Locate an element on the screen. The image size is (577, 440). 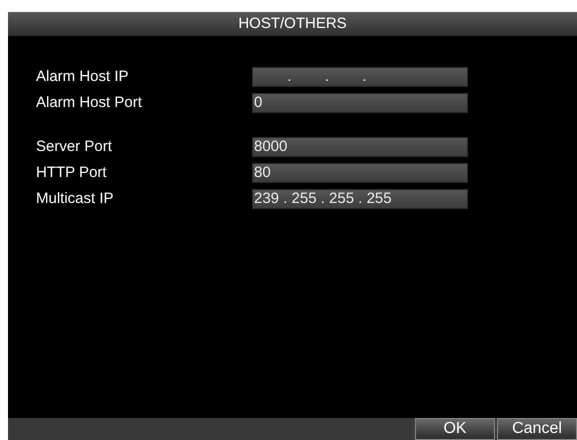
field-label: Alarm Host IP is located at coordinates (83, 76).